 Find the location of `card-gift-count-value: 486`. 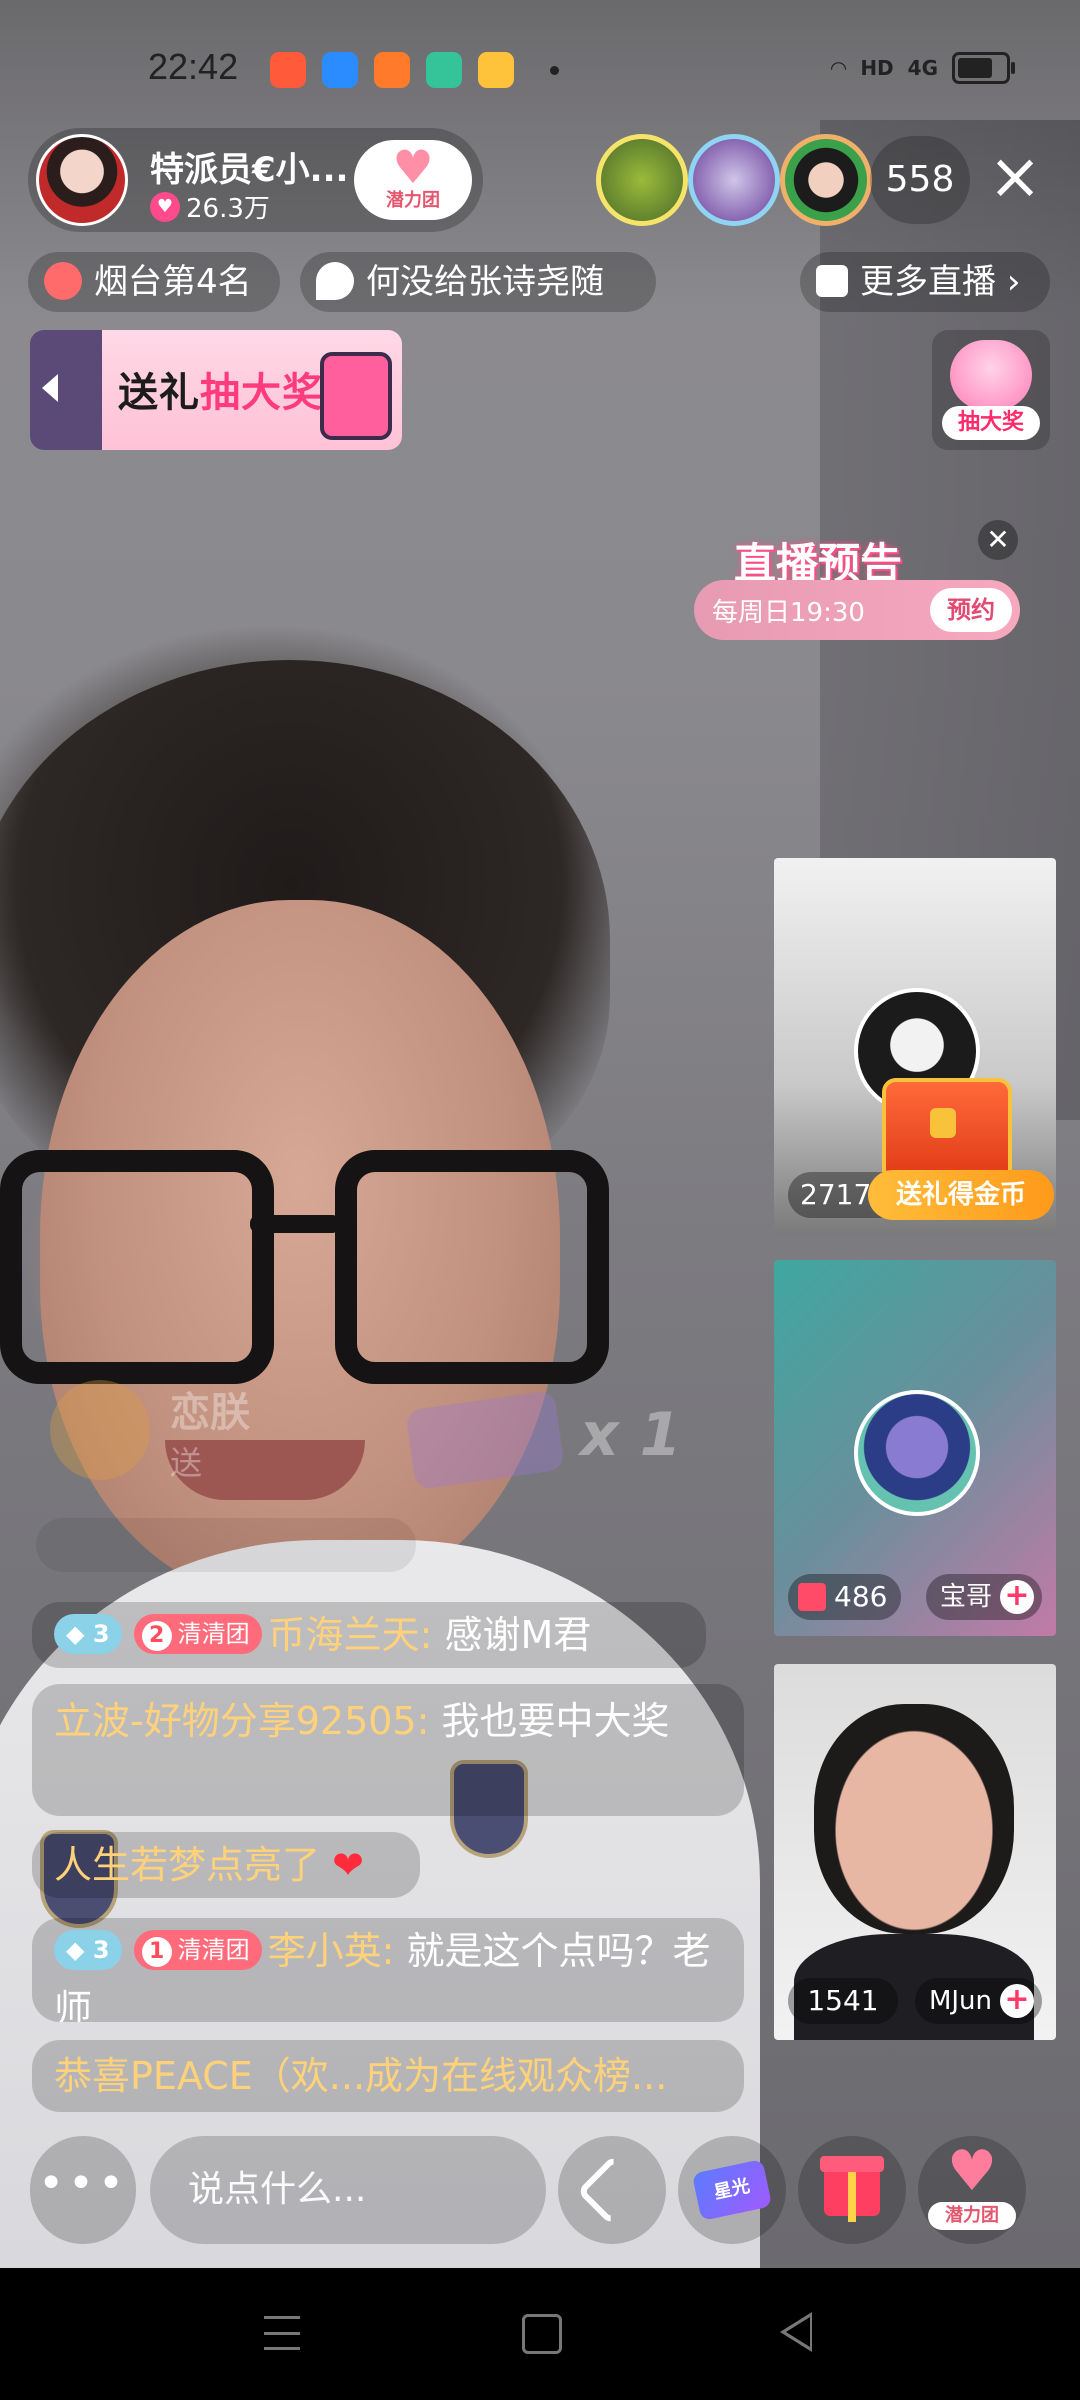

card-gift-count-value: 486 is located at coordinates (861, 1596).